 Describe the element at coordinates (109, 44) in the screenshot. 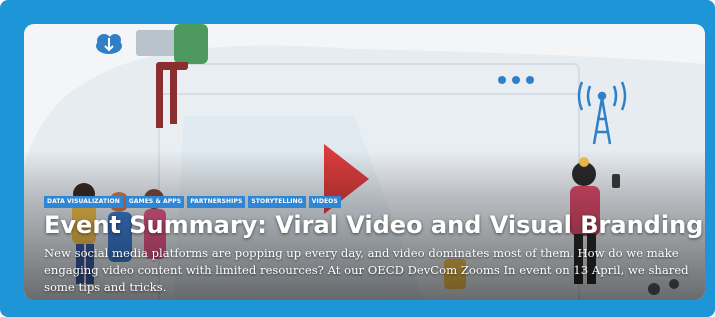

I see `cloud-download-icon` at that location.